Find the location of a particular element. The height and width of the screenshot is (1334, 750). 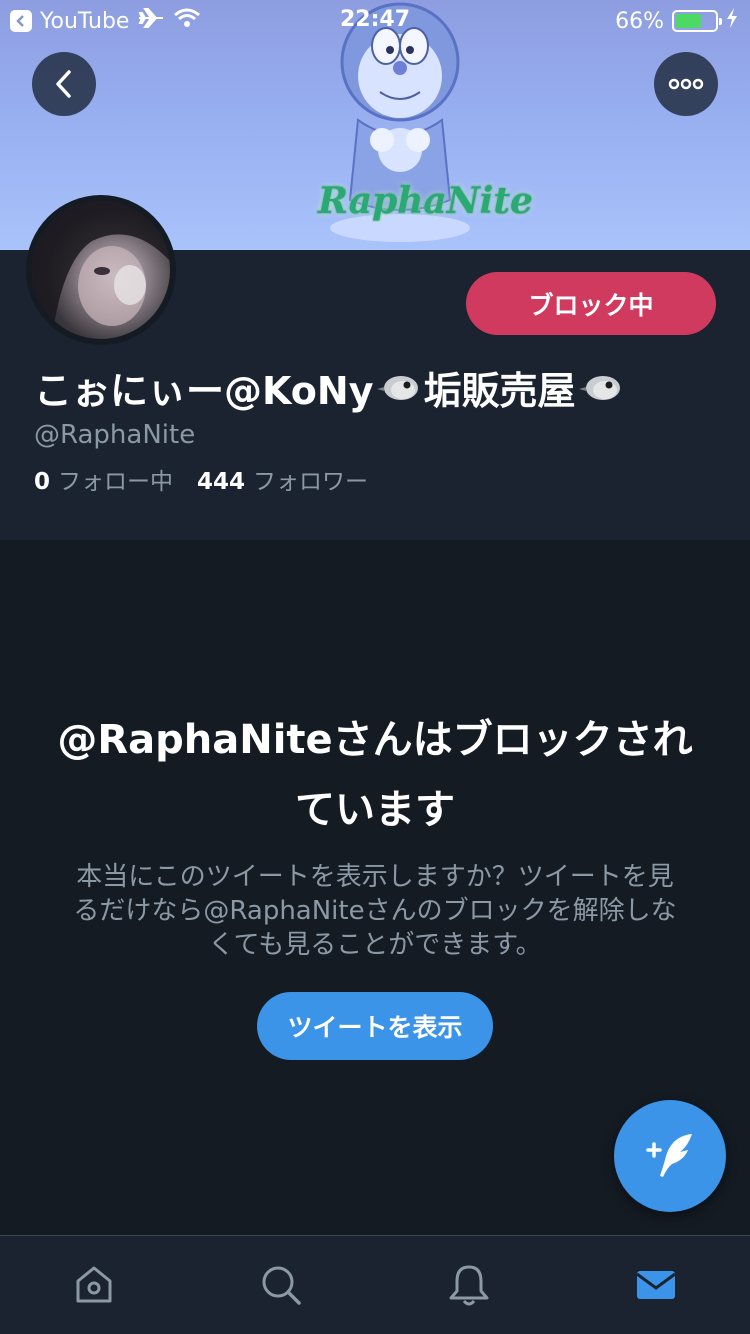

more-options-button is located at coordinates (686, 84).